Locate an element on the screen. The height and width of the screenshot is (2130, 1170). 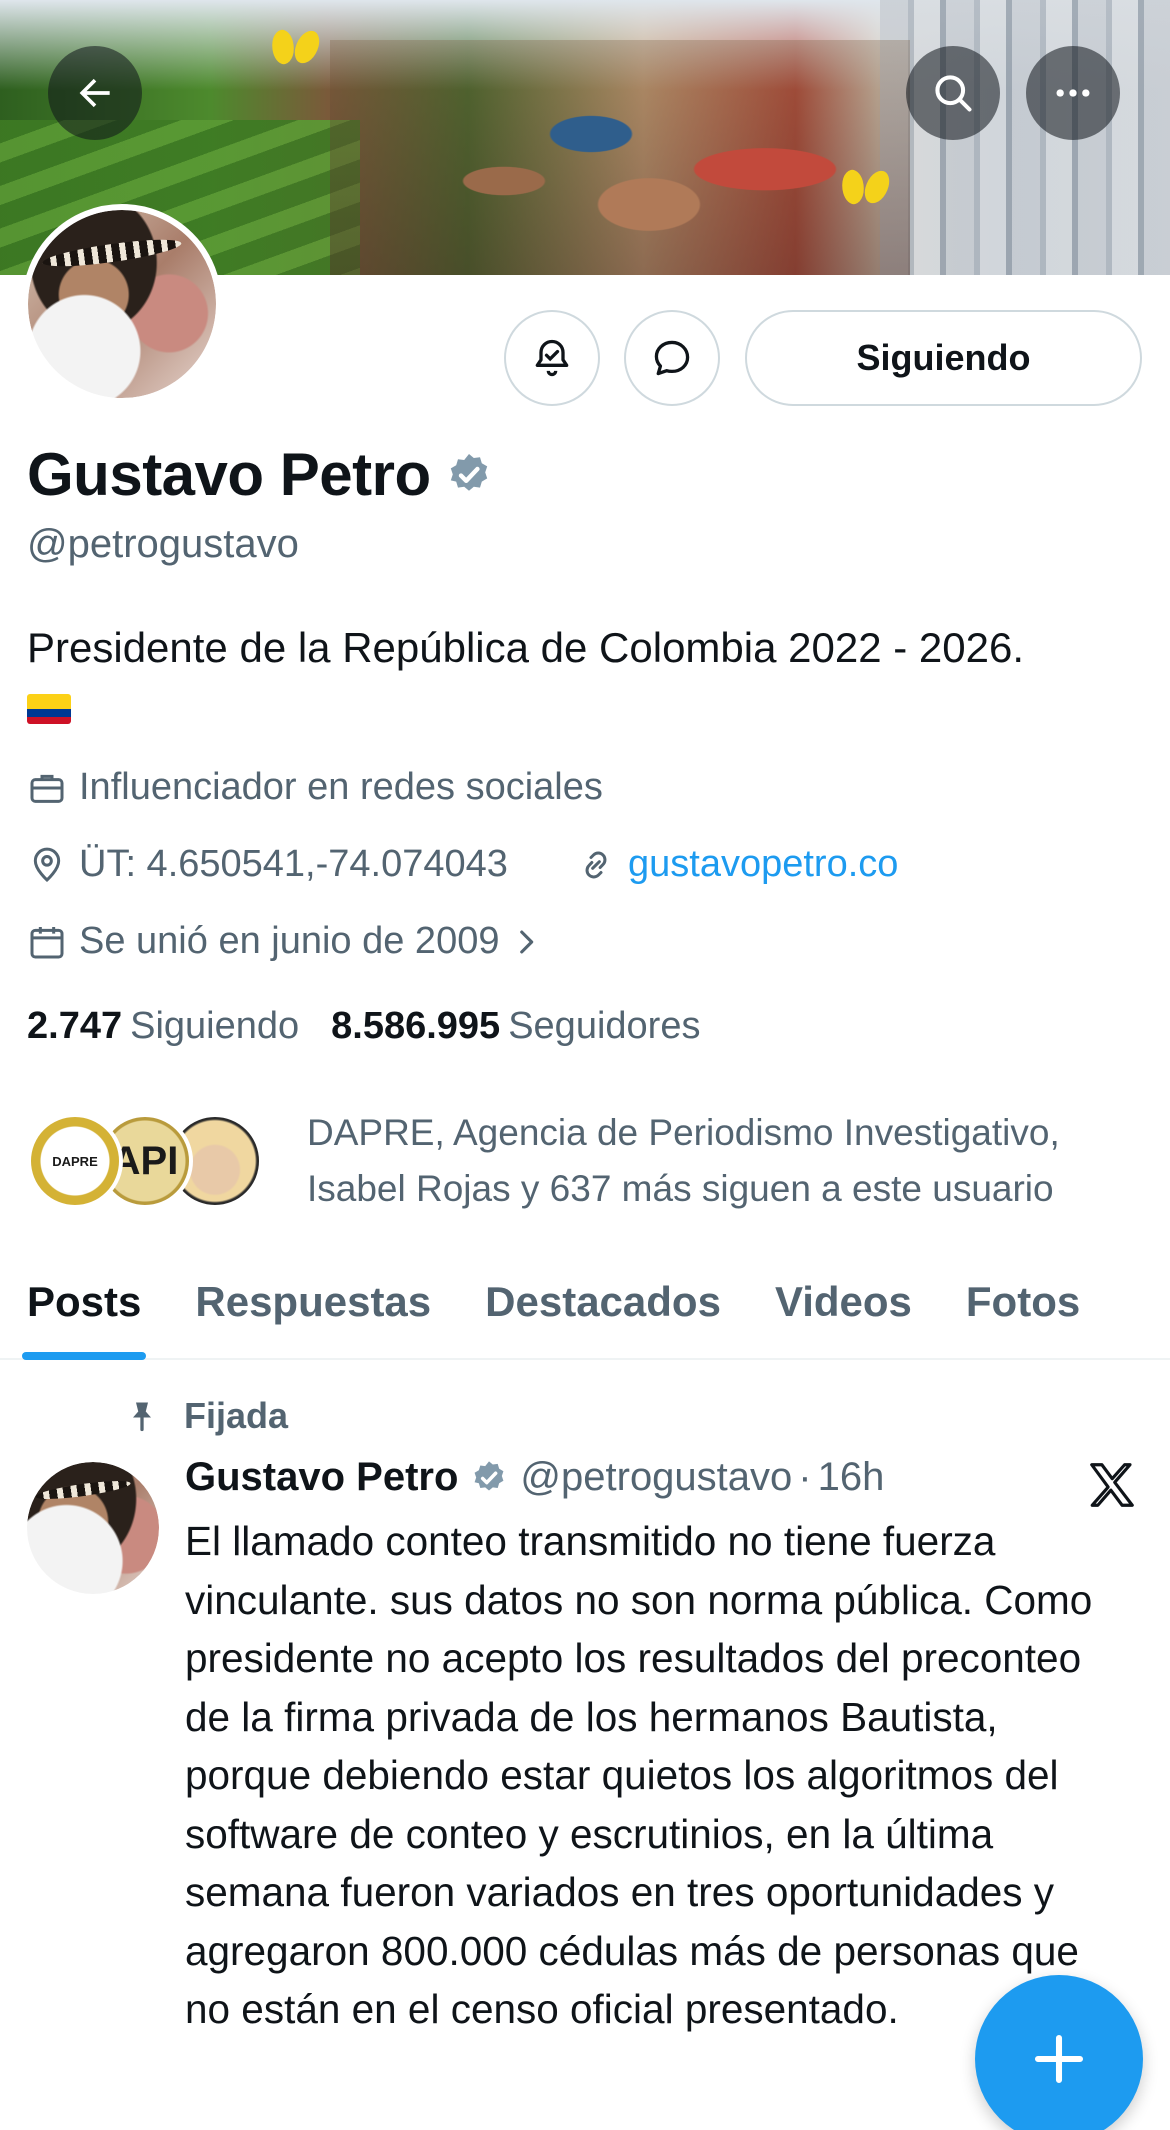
profile-category: Influenciador en redes sociales is located at coordinates (315, 787).